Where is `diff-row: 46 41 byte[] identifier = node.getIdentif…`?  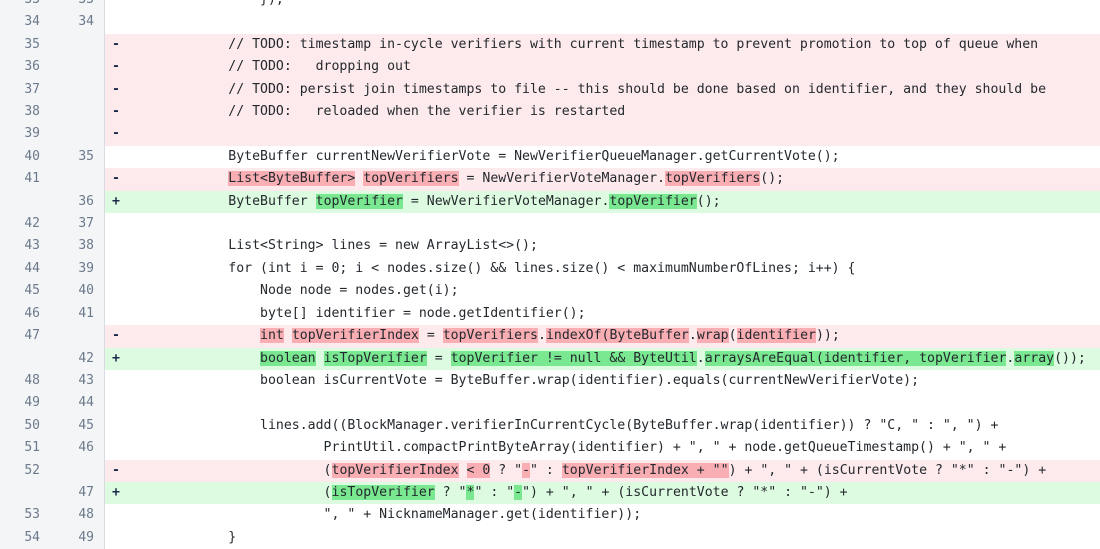 diff-row: 46 41 byte[] identifier = node.getIdentif… is located at coordinates (550, 314).